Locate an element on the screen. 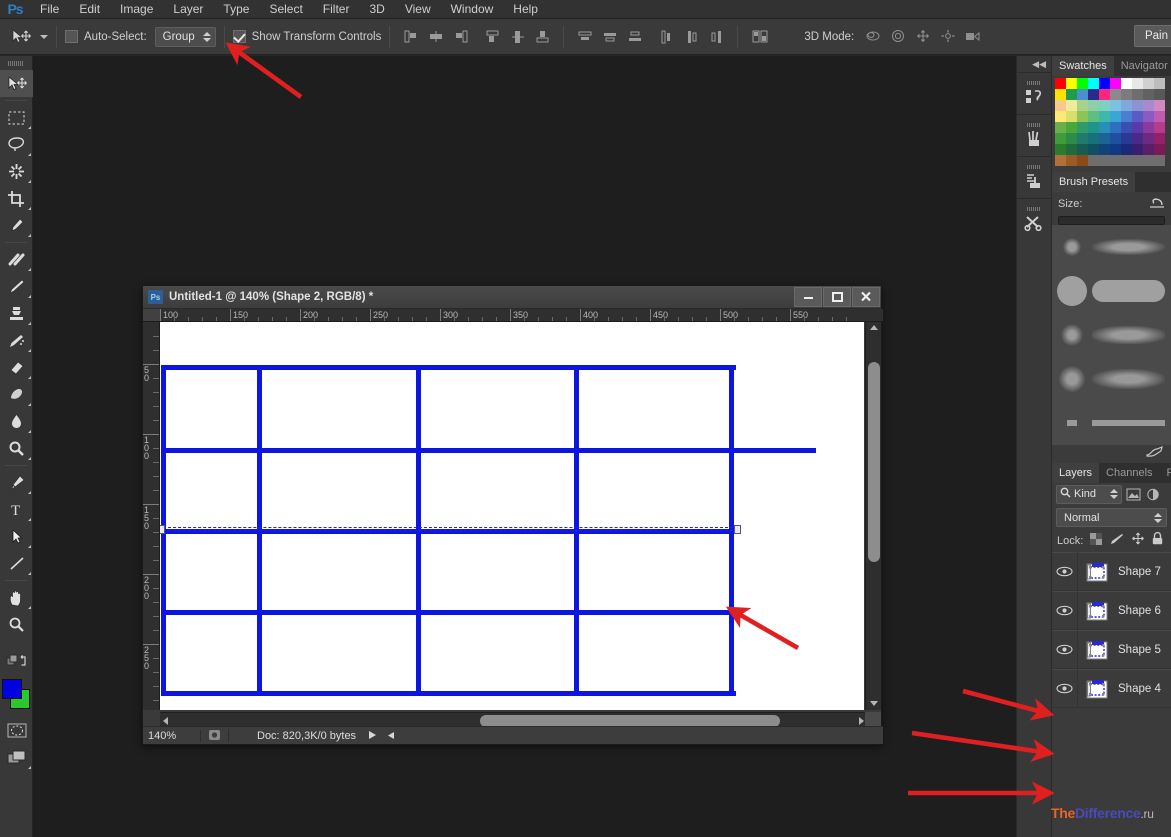 This screenshot has height=837, width=1171. tab-paths: Pa is located at coordinates (1165, 473).